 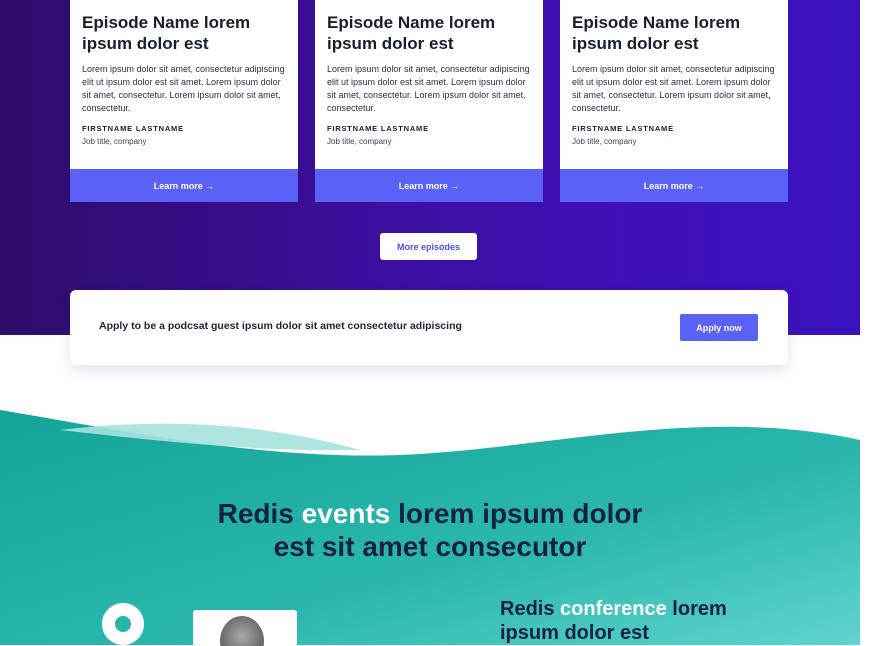 What do you see at coordinates (242, 631) in the screenshot?
I see `speaker-avatar` at bounding box center [242, 631].